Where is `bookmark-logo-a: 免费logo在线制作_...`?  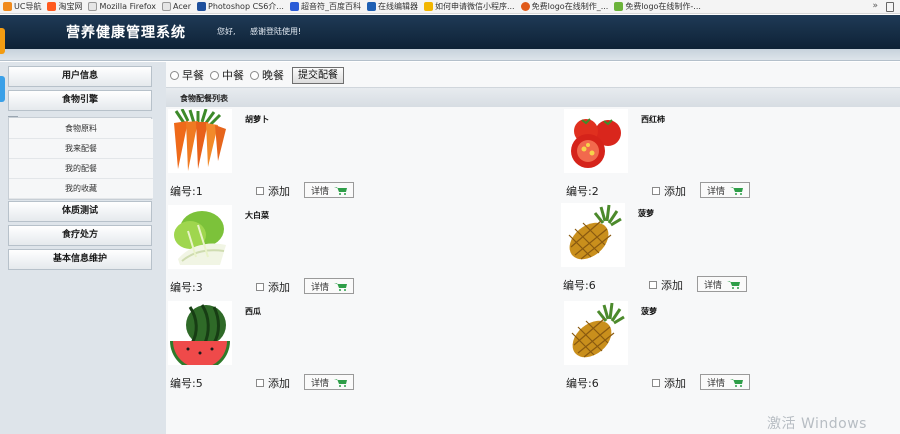
bookmark-logo-a: 免费logo在线制作_... is located at coordinates (565, 6).